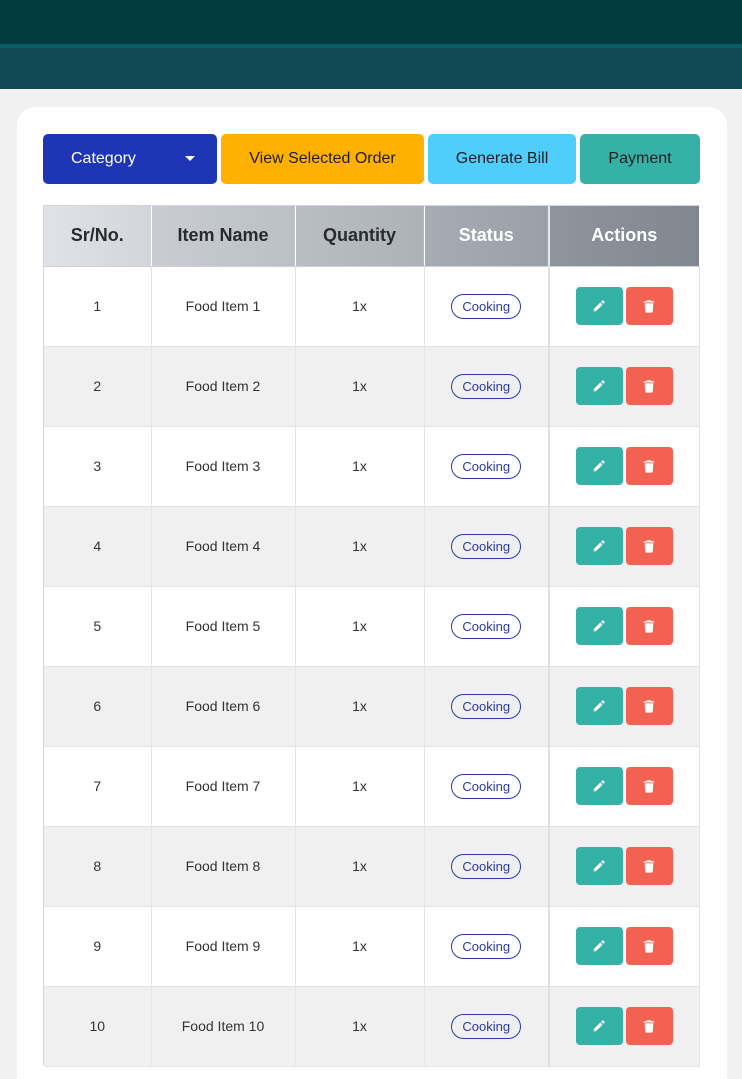 The image size is (742, 1079). Describe the element at coordinates (223, 626) in the screenshot. I see `cell-item-name: Food Item 5` at that location.